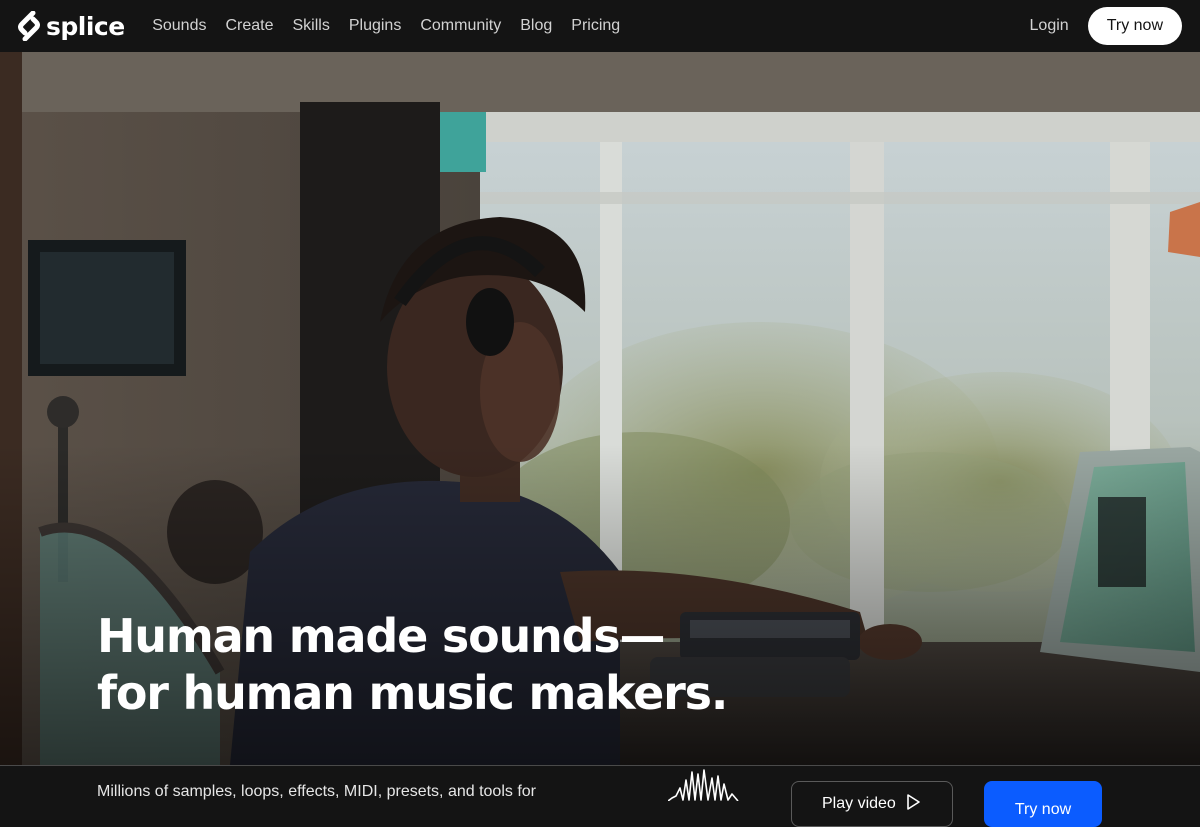 This screenshot has width=1200, height=827. I want to click on brand-name: splice, so click(85, 26).